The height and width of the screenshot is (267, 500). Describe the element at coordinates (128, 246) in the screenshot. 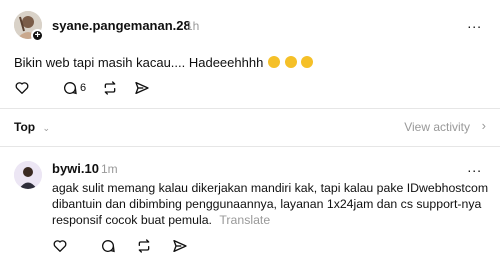

I see `reply-actions` at that location.